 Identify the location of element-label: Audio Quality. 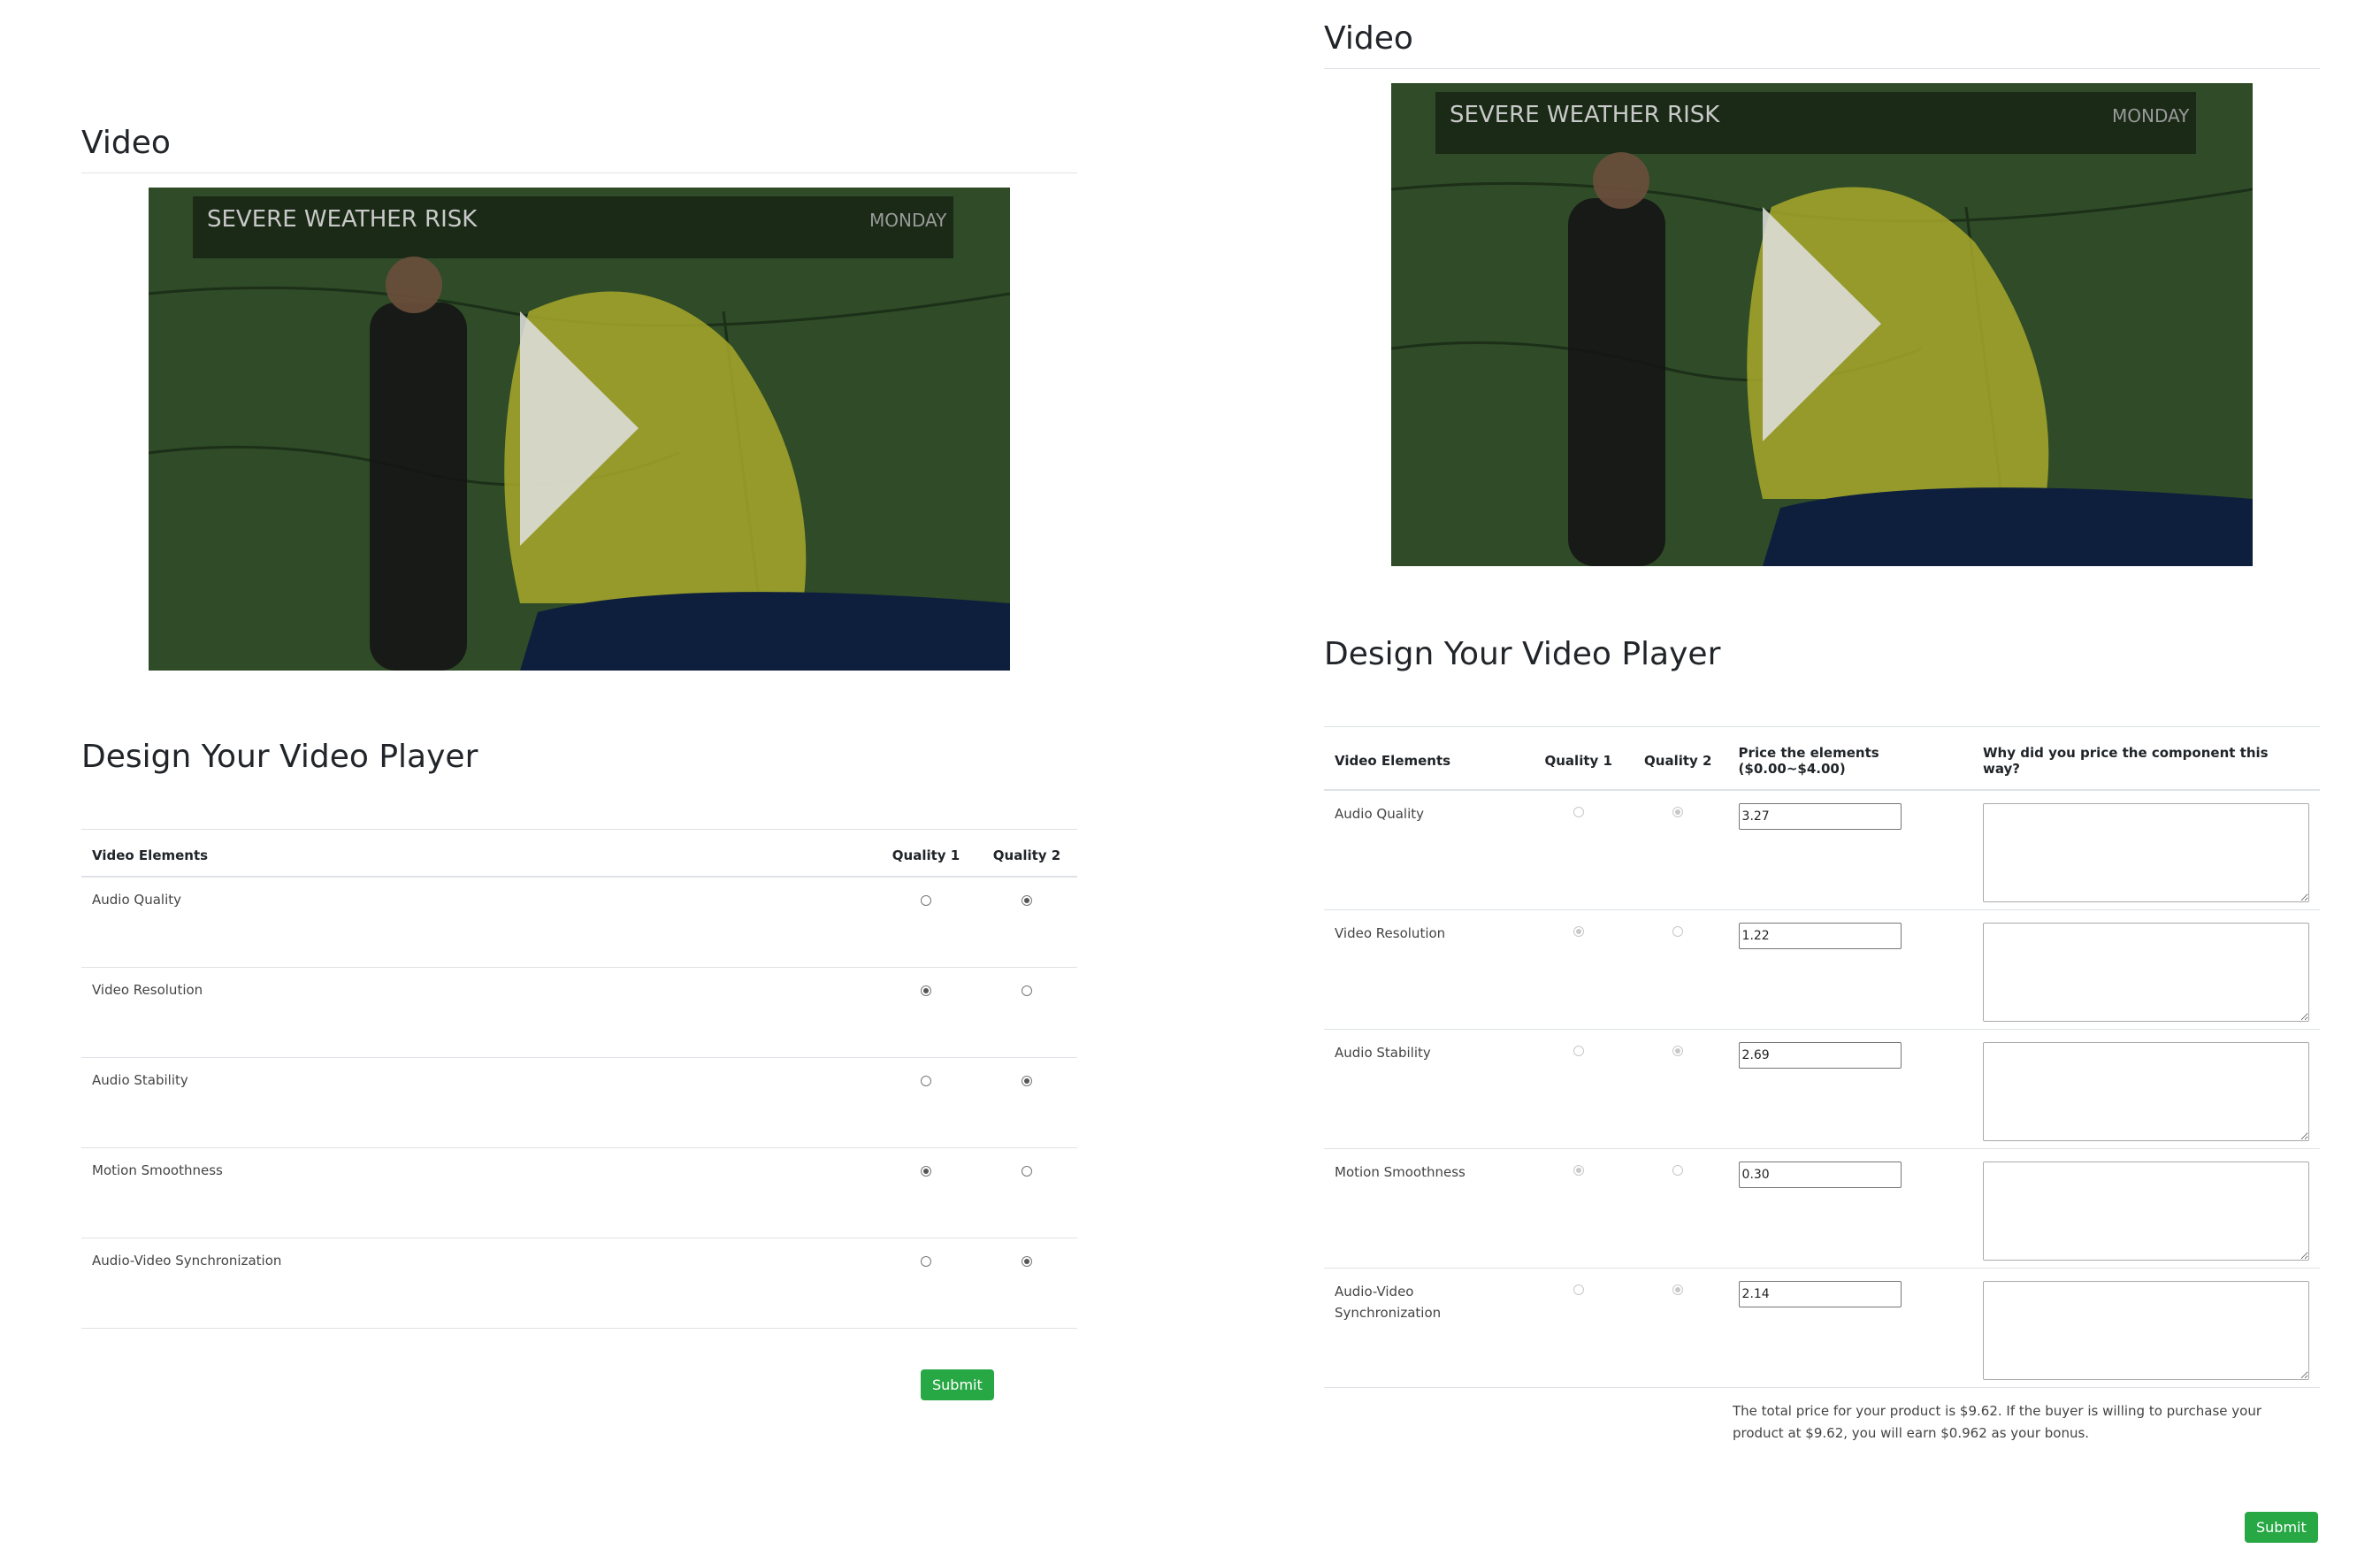
(1426, 850).